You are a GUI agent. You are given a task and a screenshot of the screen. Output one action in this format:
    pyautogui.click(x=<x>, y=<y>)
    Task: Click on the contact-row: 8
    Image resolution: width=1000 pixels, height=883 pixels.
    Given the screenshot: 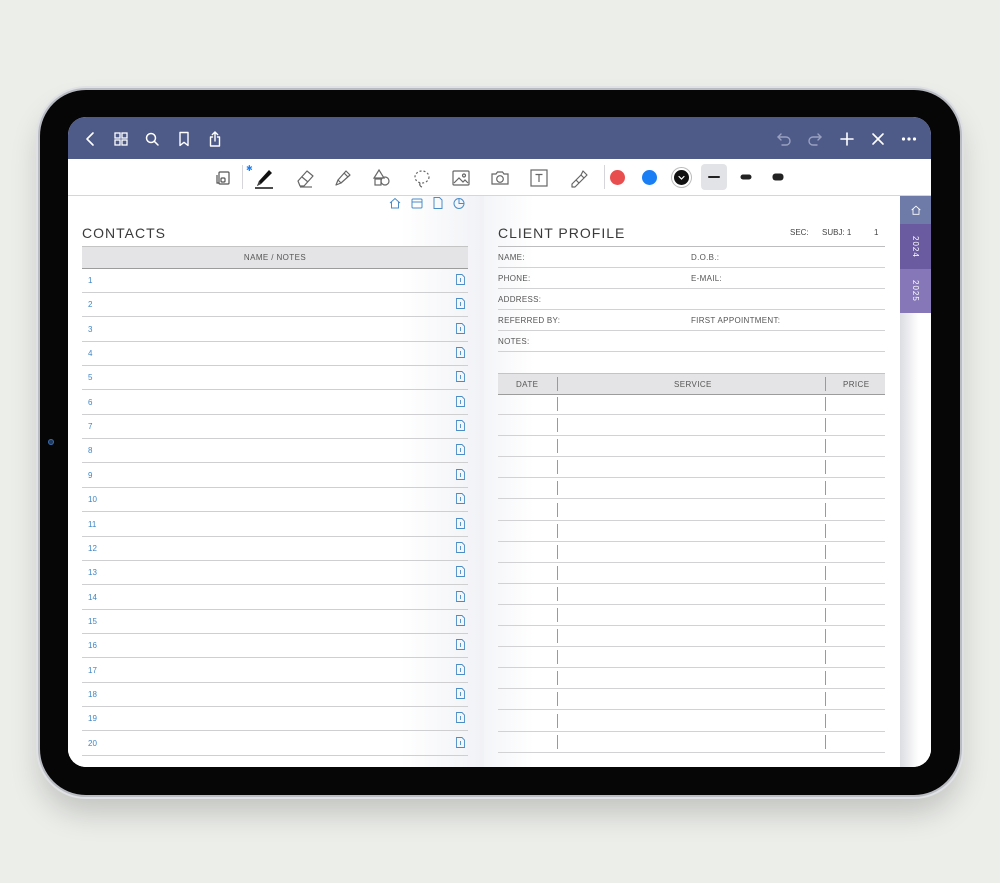 What is the action you would take?
    pyautogui.click(x=275, y=451)
    